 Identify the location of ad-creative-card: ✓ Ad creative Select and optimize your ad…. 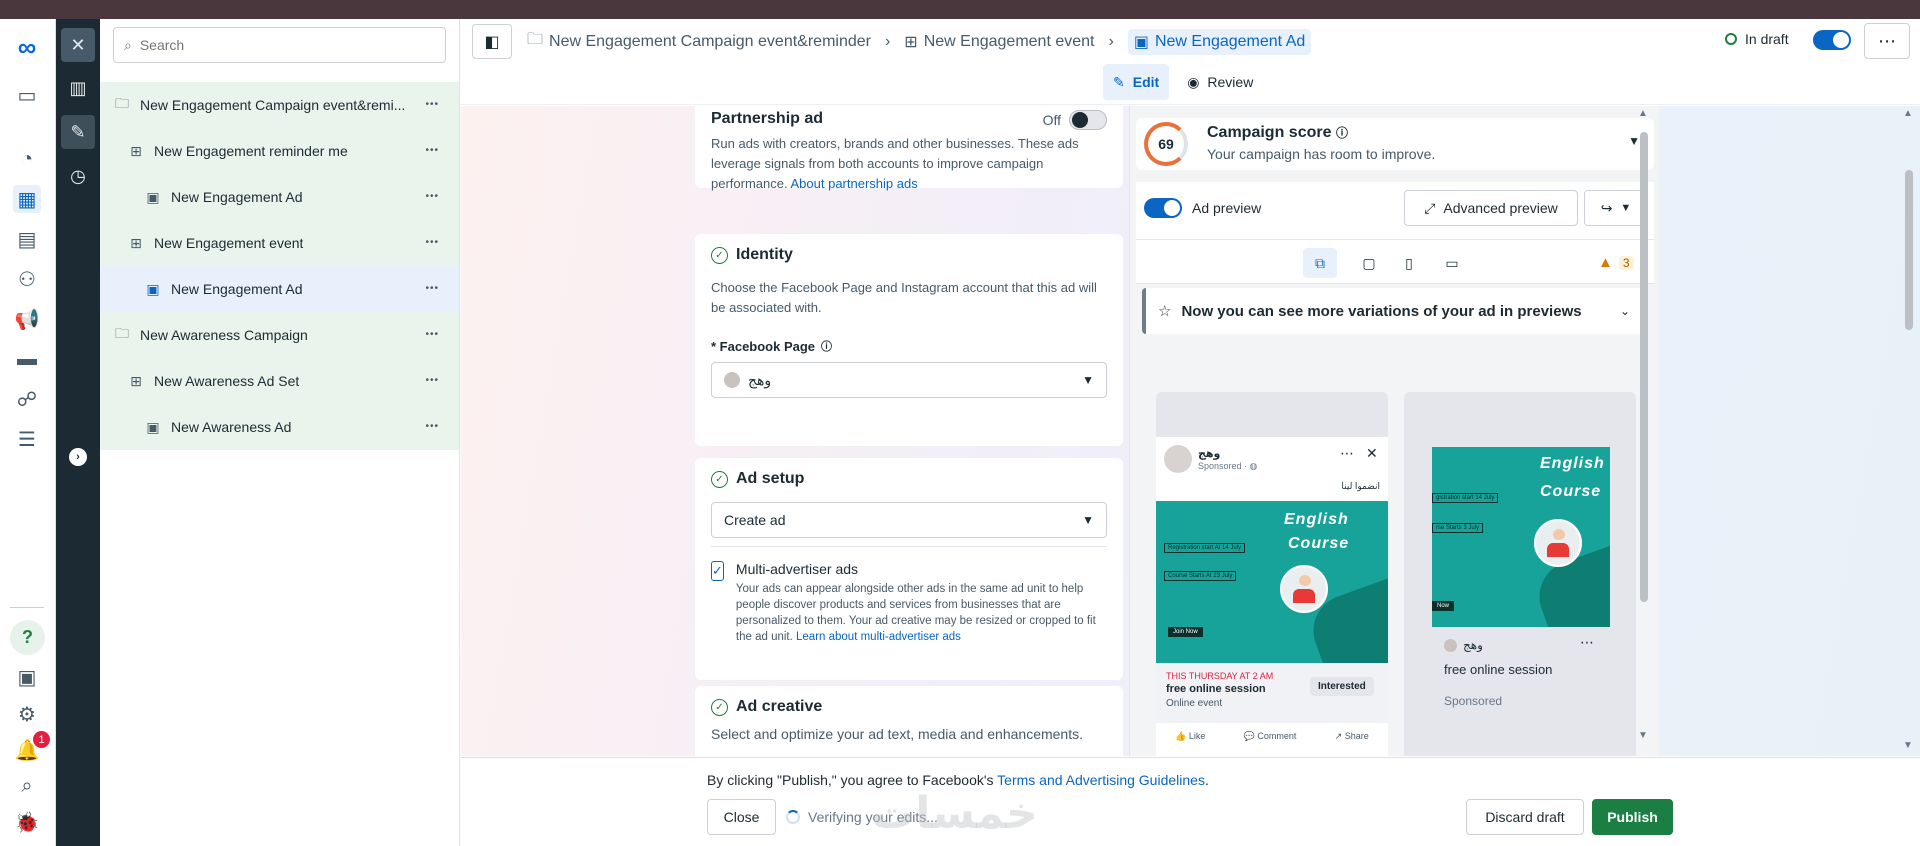
(909, 721).